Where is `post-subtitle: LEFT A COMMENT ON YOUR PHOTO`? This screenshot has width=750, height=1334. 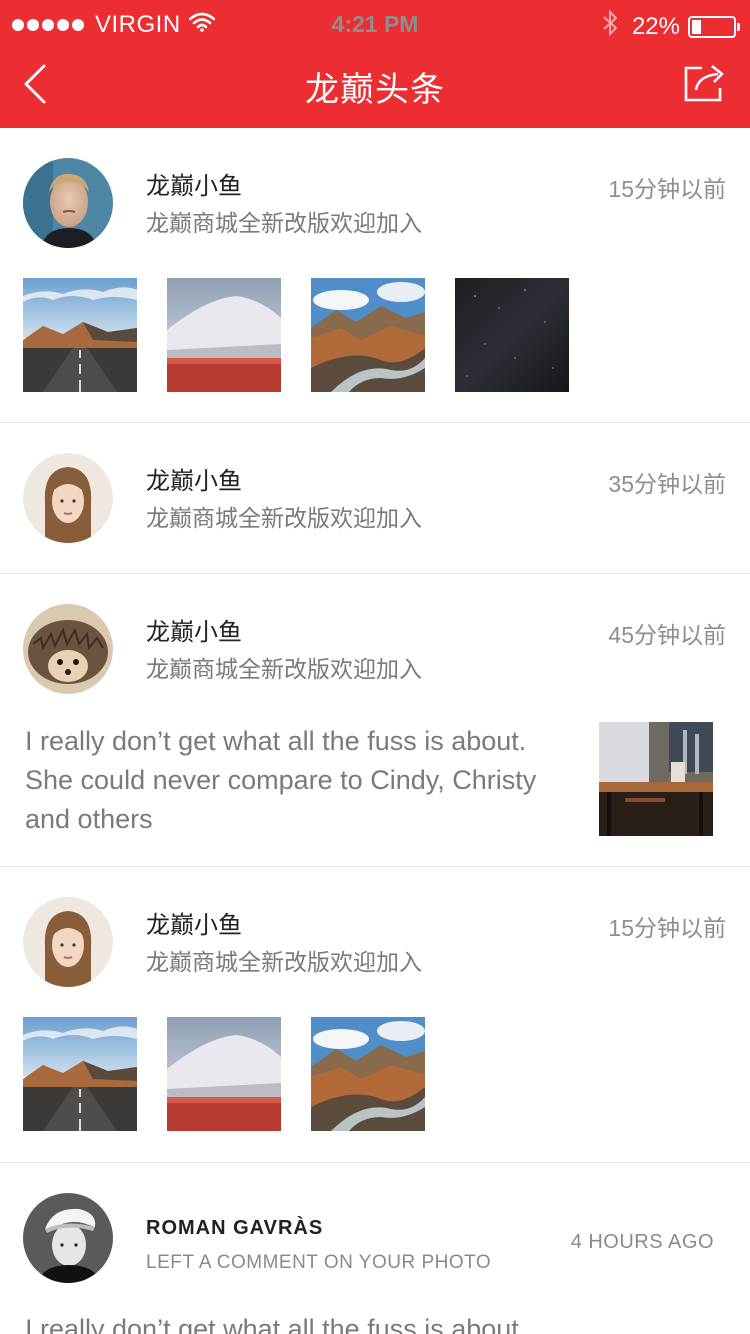 post-subtitle: LEFT A COMMENT ON YOUR PHOTO is located at coordinates (319, 1262).